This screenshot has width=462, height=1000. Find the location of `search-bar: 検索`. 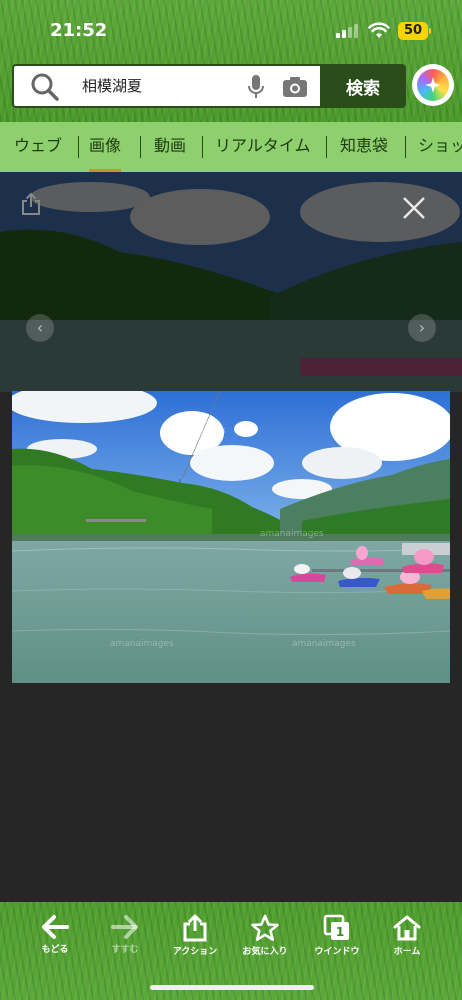

search-bar: 検索 is located at coordinates (209, 86).